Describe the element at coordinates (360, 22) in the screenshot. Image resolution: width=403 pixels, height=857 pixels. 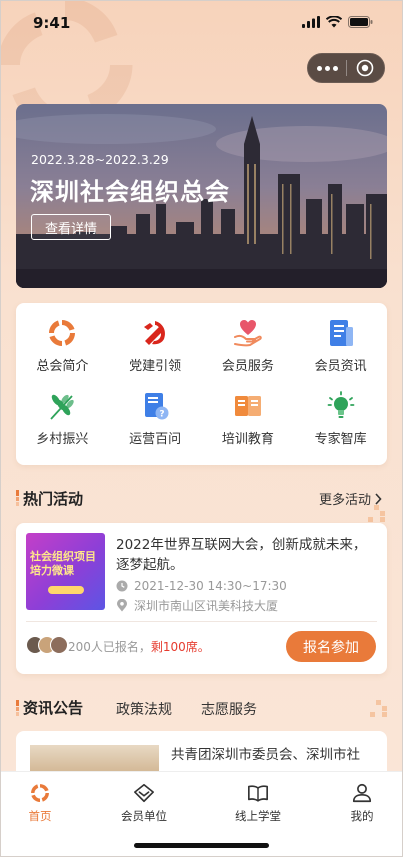
I see `battery-icon` at that location.